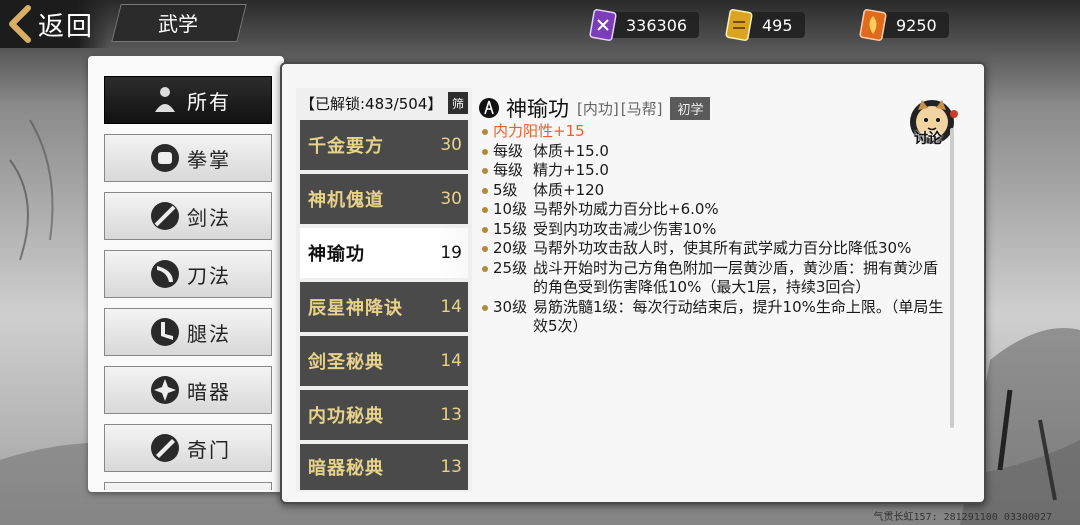 The width and height of the screenshot is (1080, 525). Describe the element at coordinates (641, 108) in the screenshot. I see `skill-sect-tag: [马帮]` at that location.